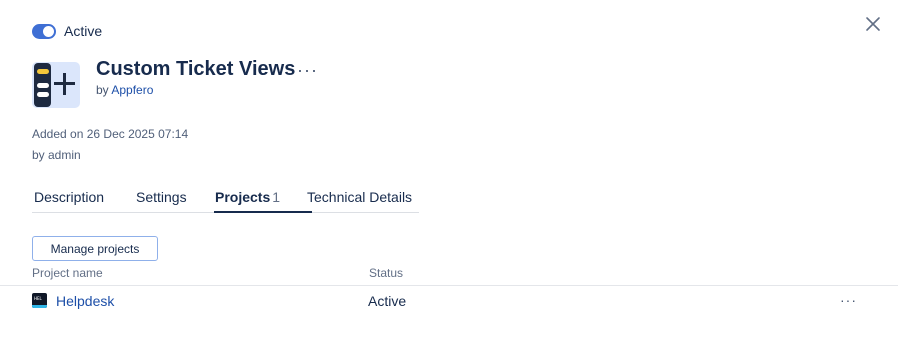  I want to click on tab-projects: Projects 1, so click(247, 197).